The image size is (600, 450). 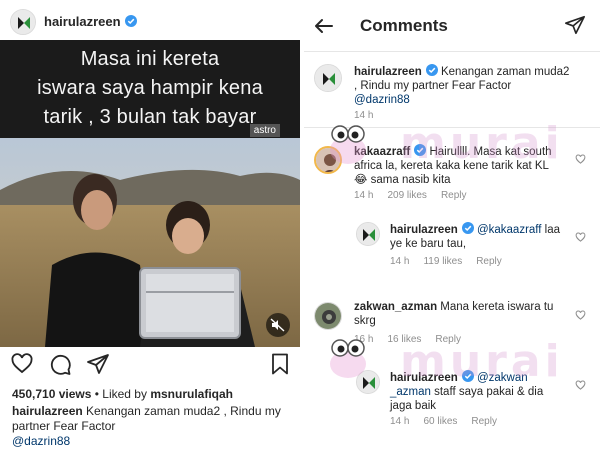 I want to click on comment-text: zakwan_azman Mana kereta iswara tu skrg, so click(x=454, y=314).